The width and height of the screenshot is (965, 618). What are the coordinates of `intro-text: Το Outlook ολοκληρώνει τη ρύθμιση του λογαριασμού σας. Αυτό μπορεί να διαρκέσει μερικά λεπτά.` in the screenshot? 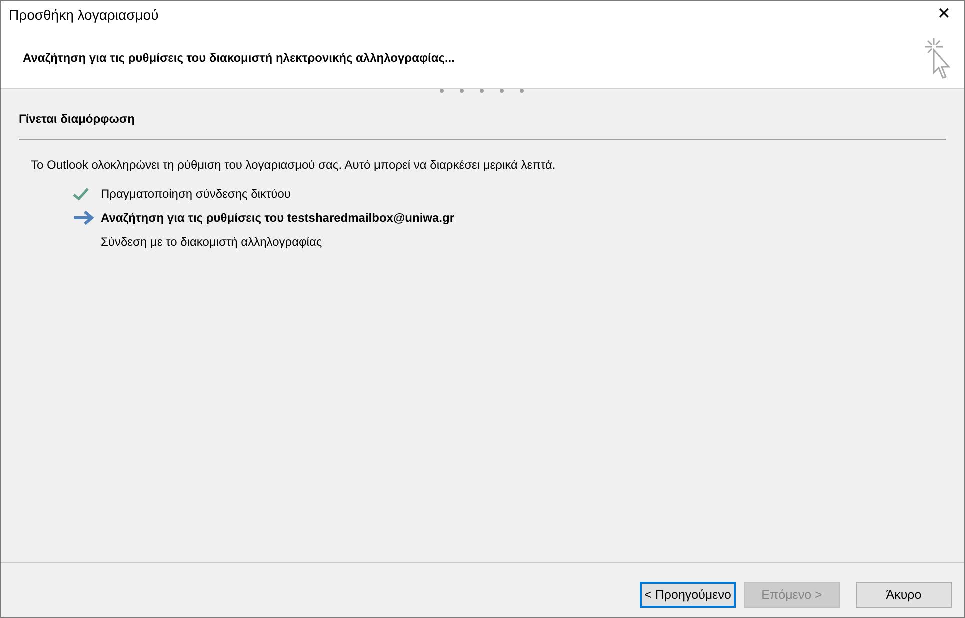 It's located at (294, 165).